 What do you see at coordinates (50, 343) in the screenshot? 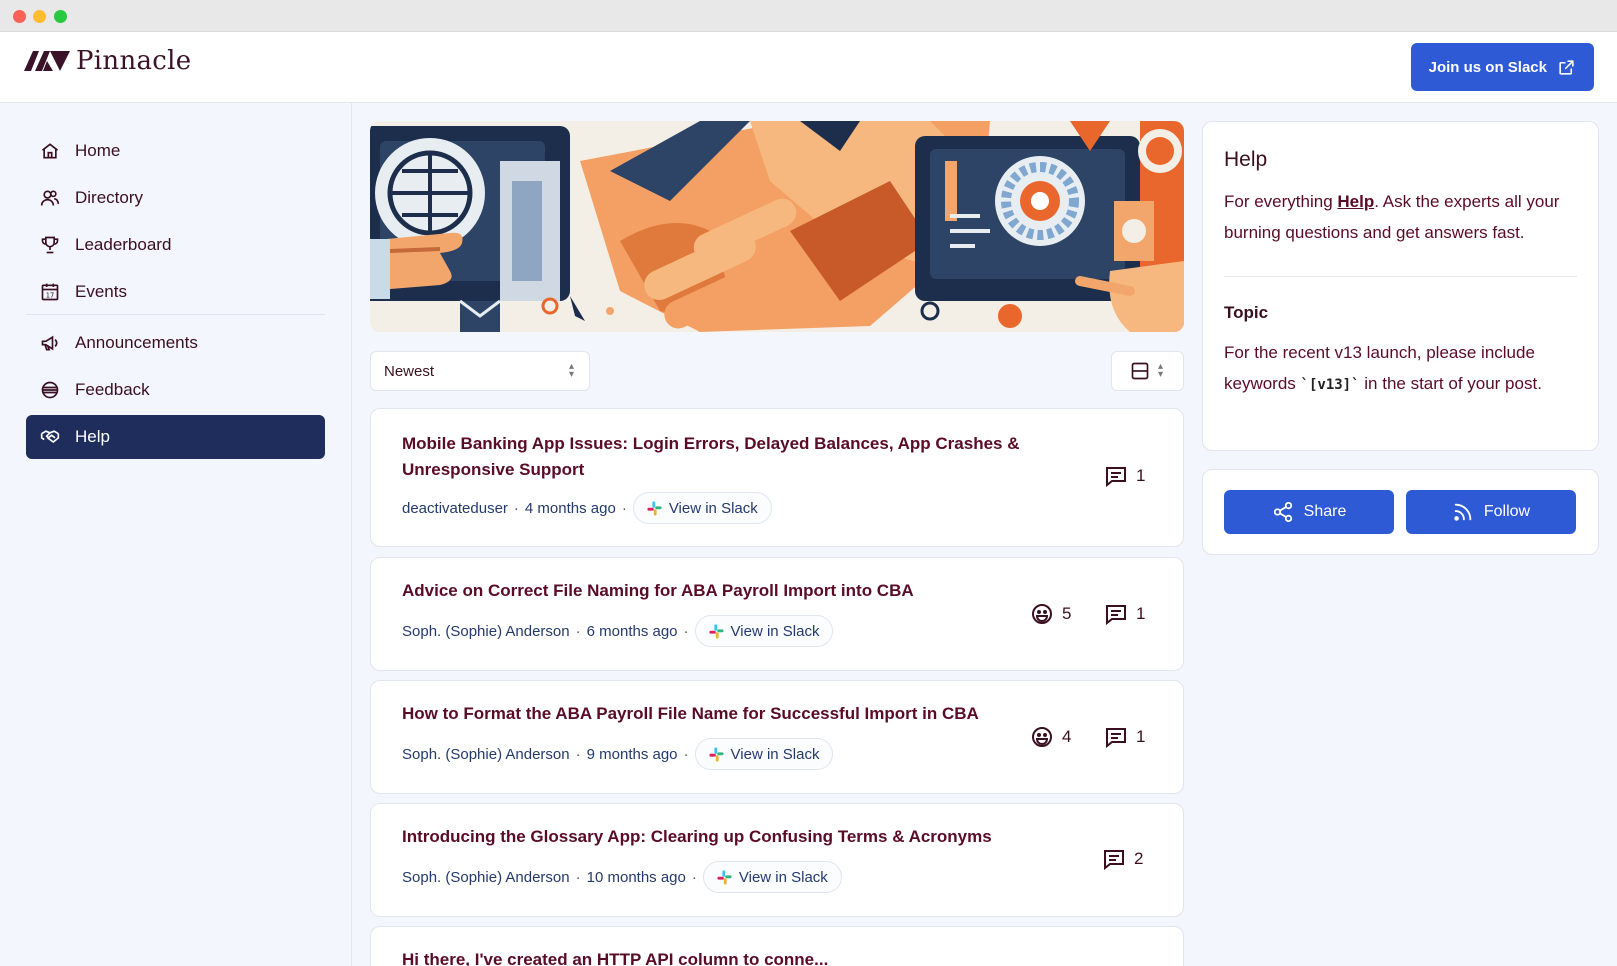
I see `megaphone-icon` at bounding box center [50, 343].